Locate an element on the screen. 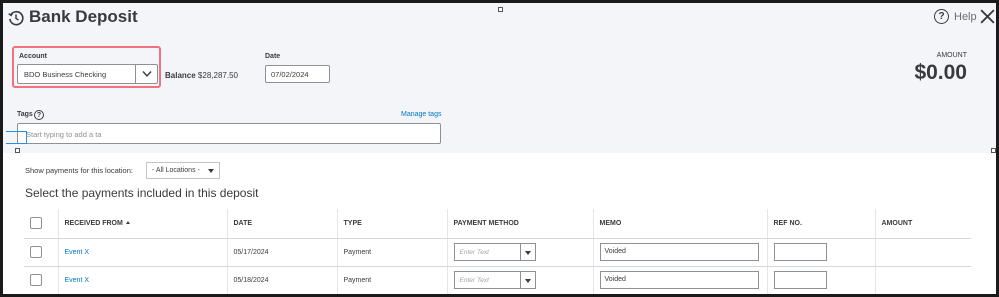 Image resolution: width=999 pixels, height=297 pixels. history-icon is located at coordinates (16, 18).